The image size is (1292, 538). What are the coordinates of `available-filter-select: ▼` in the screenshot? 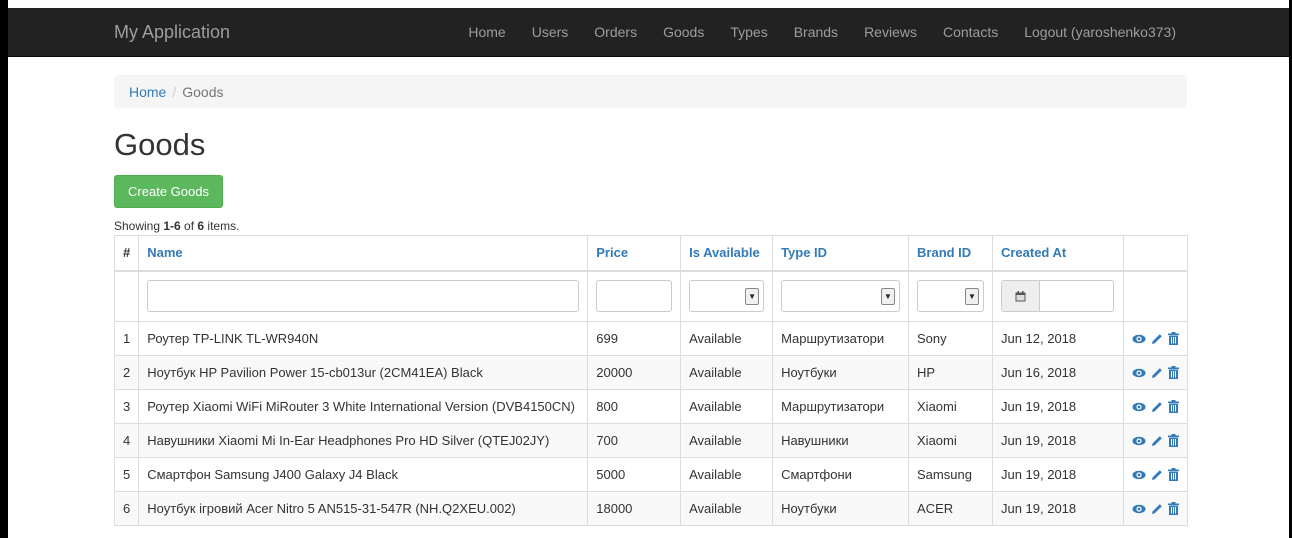 It's located at (727, 296).